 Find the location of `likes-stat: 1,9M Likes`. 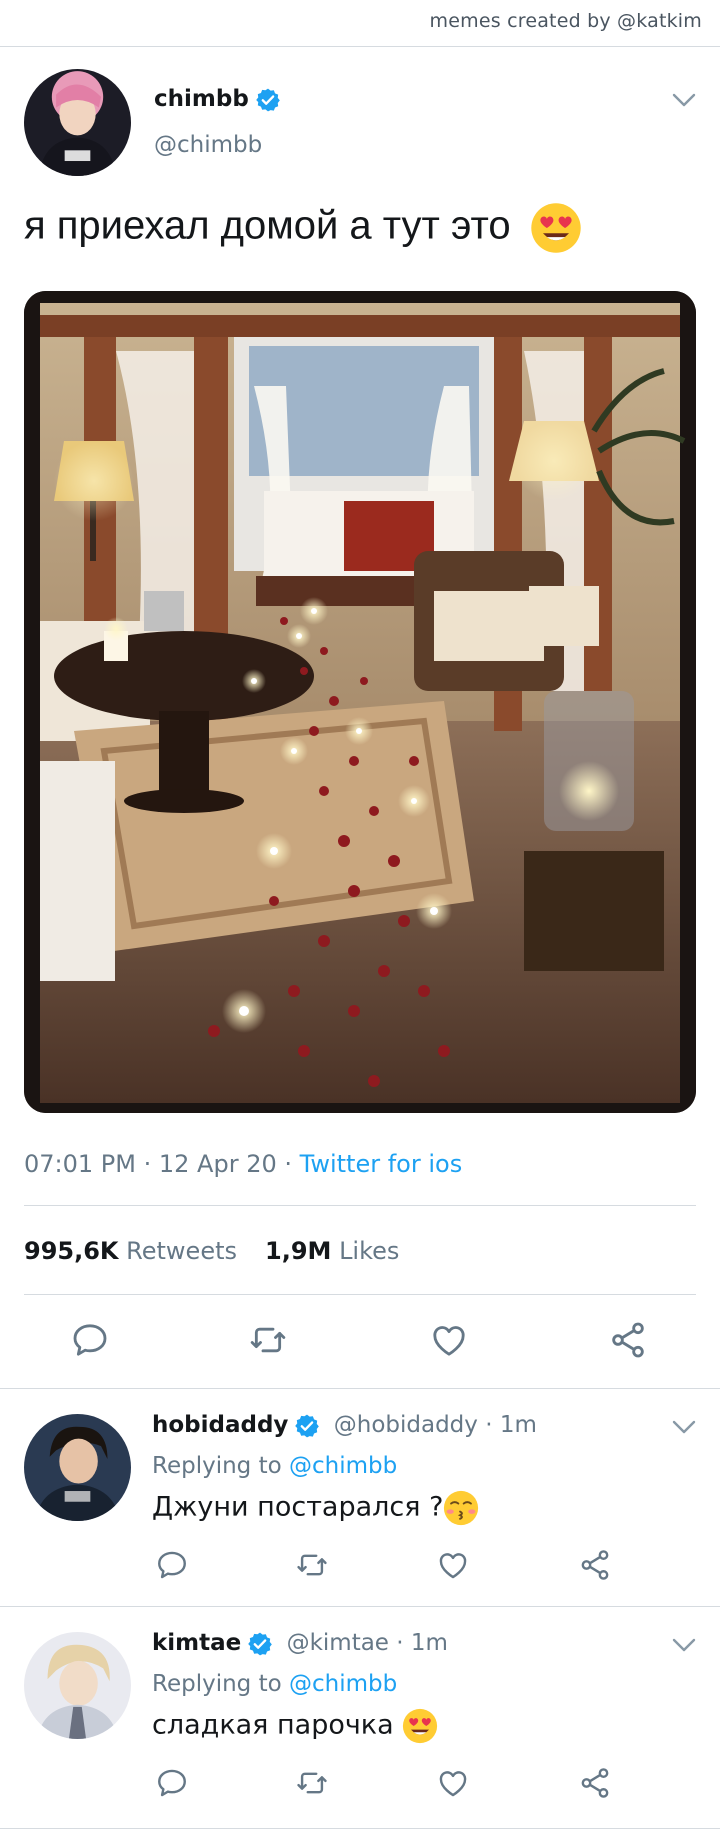

likes-stat: 1,9M Likes is located at coordinates (332, 1251).